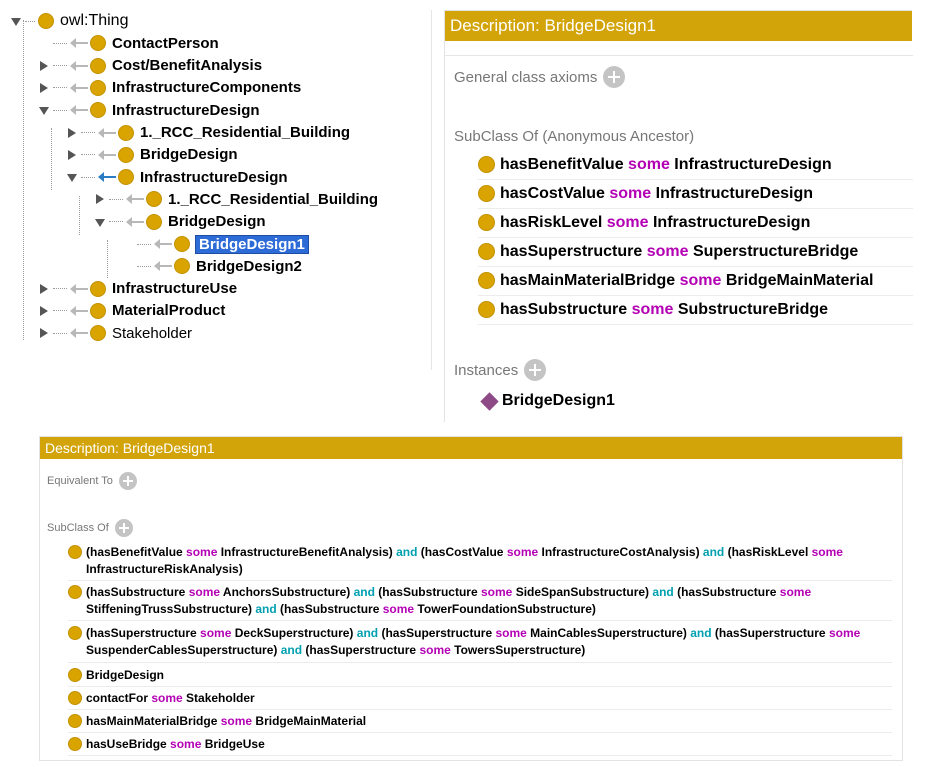 This screenshot has height=767, width=940. What do you see at coordinates (694, 401) in the screenshot?
I see `instance-row: BridgeDesign1` at bounding box center [694, 401].